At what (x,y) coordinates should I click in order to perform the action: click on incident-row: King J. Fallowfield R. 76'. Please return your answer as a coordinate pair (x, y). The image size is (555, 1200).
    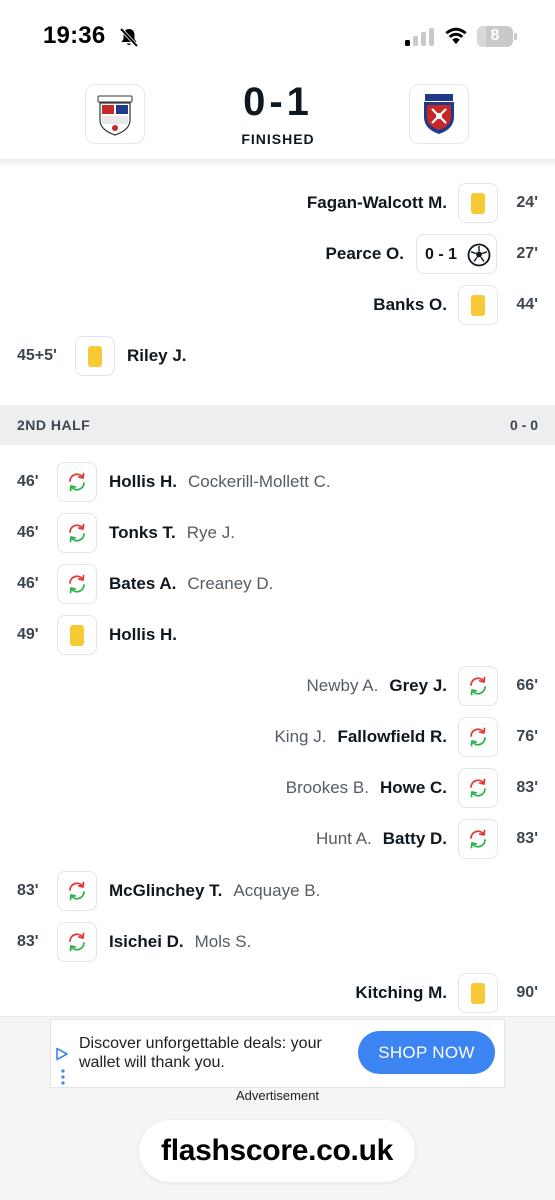
    Looking at the image, I should click on (277, 737).